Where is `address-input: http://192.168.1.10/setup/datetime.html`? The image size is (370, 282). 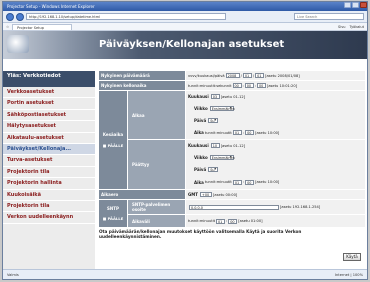
address-input: http://192.168.1.10/setup/datetime.html is located at coordinates (126, 16).